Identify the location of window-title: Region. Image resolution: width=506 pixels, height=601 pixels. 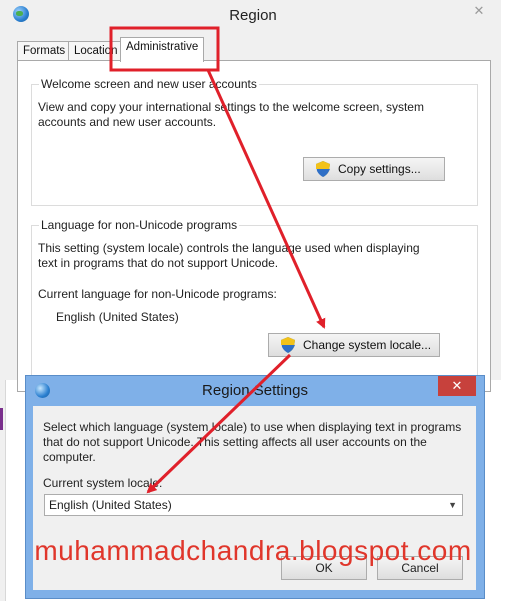
(253, 15).